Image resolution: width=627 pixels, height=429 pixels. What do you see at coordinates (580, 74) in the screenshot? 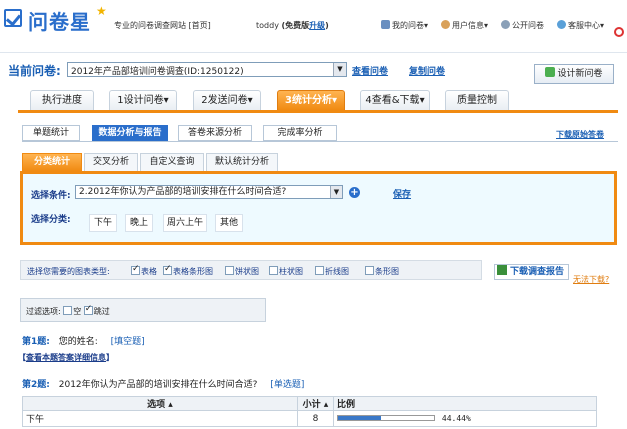
I see `new-survey-label: 设计新问卷` at bounding box center [580, 74].